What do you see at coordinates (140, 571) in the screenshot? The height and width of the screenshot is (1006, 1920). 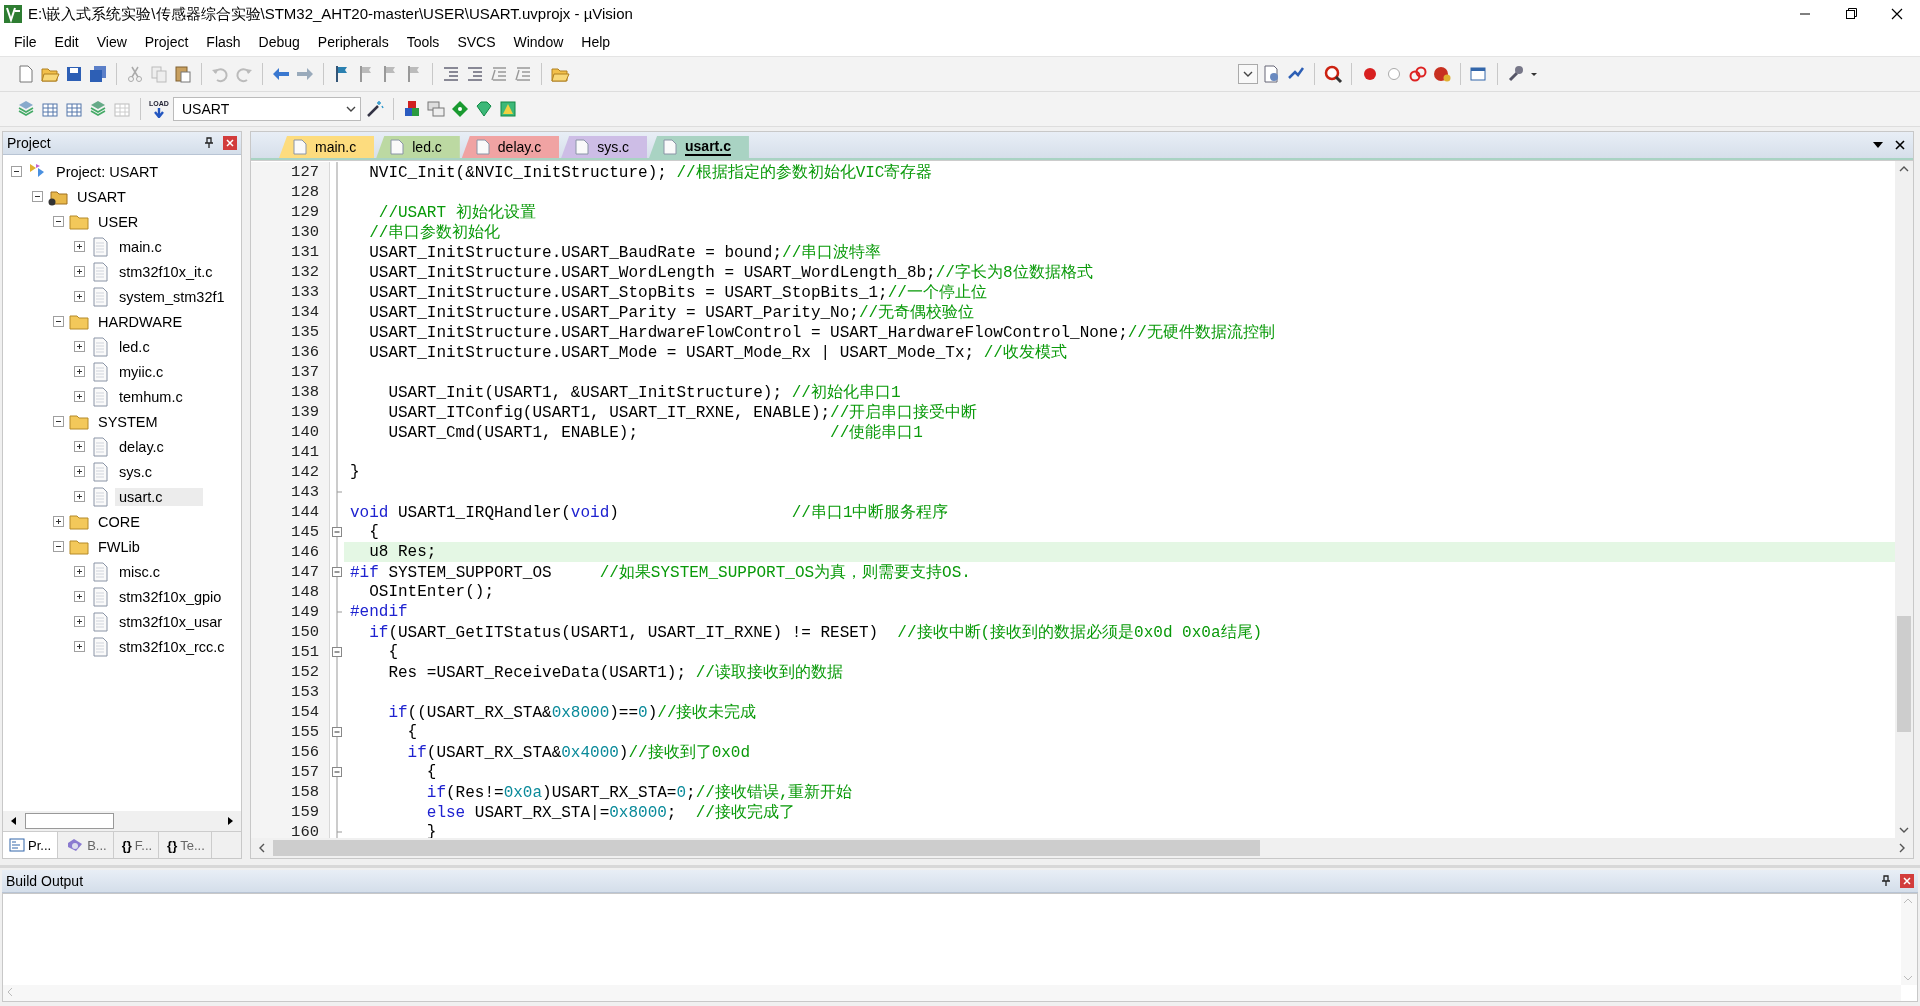 I see `tree-item: misc.c` at bounding box center [140, 571].